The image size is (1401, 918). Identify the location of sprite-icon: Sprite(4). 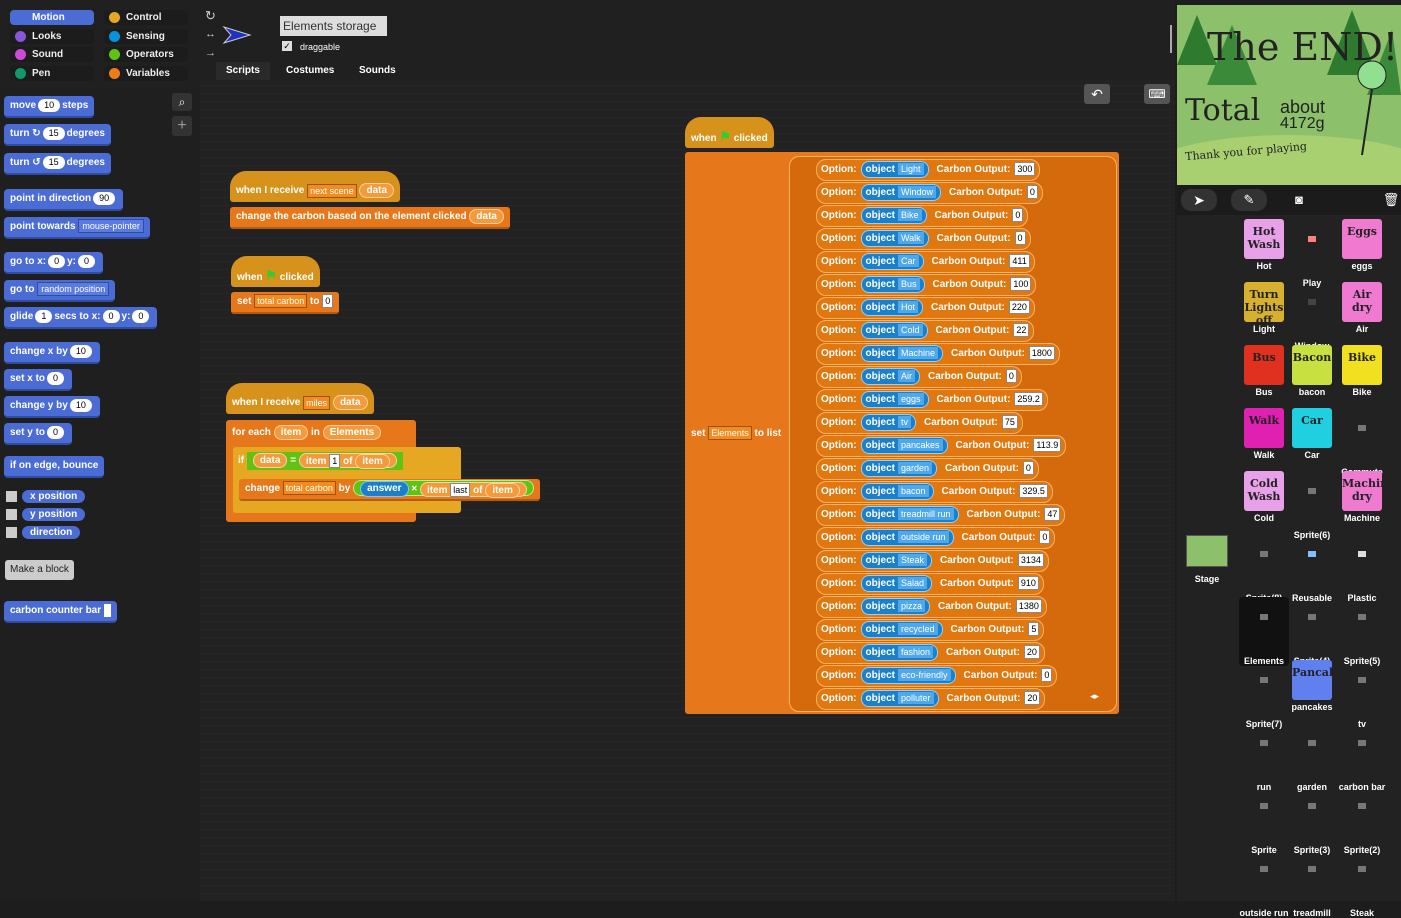
(1312, 631).